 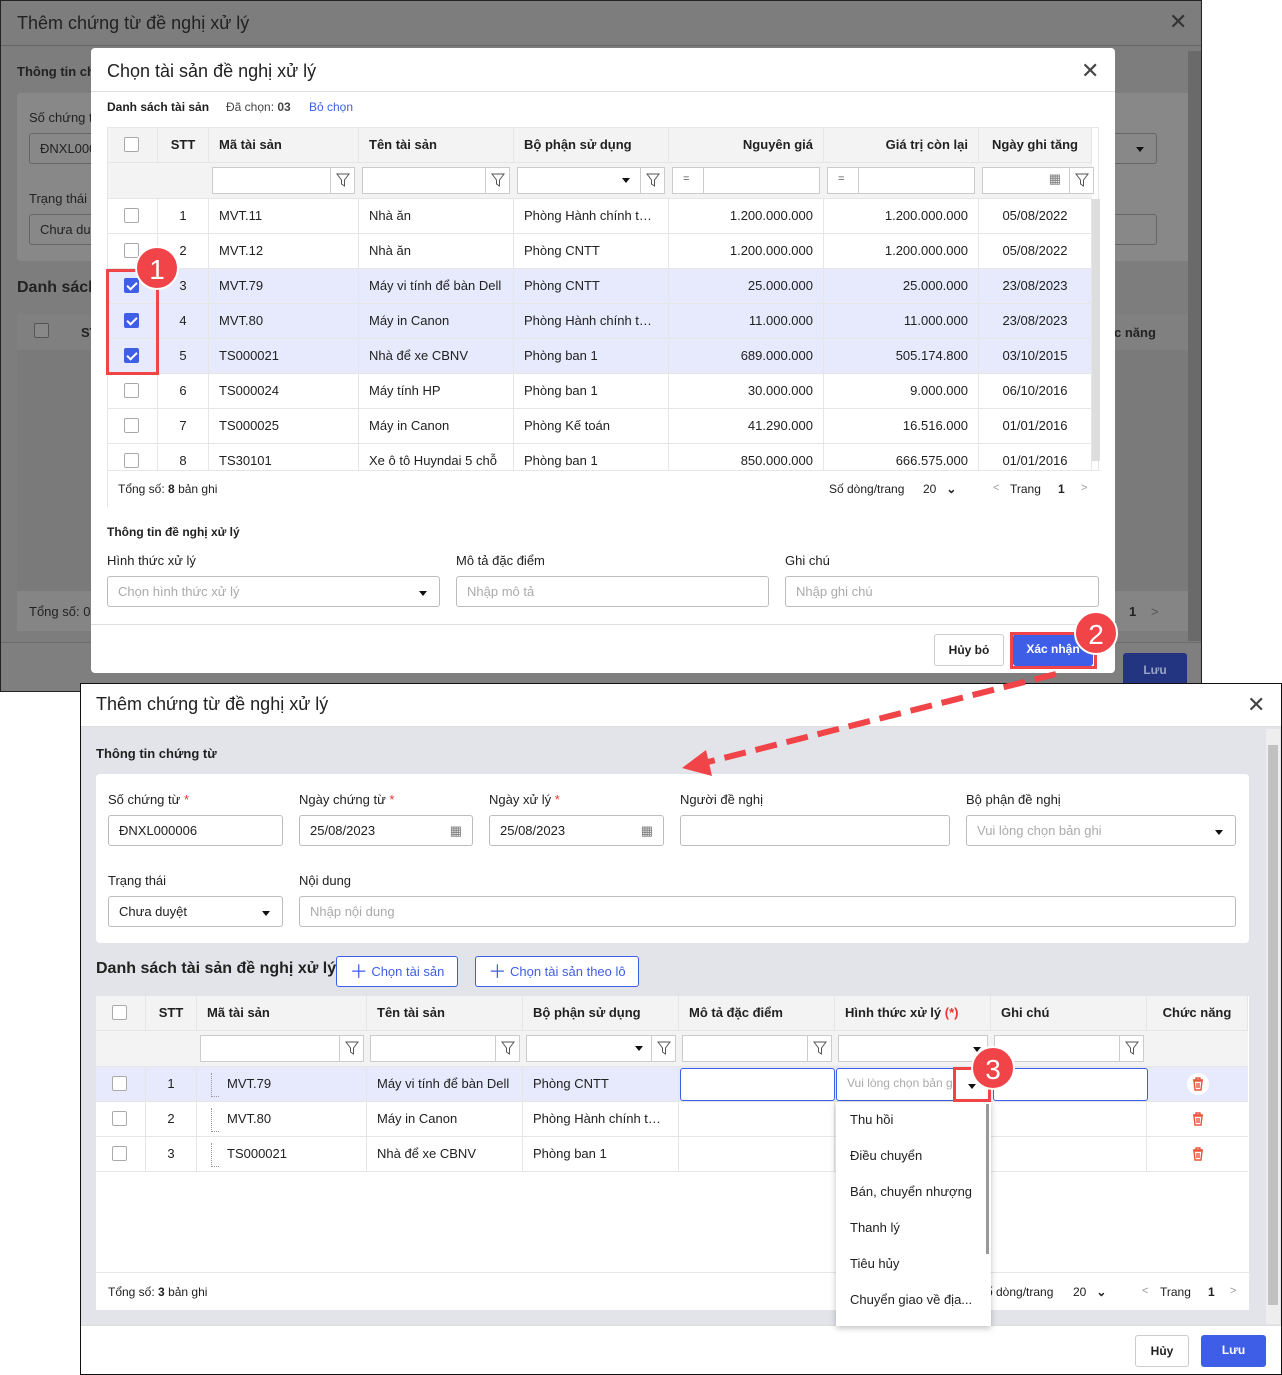 What do you see at coordinates (867, 489) in the screenshot?
I see `rows-per-page-label: Số dòng/trang` at bounding box center [867, 489].